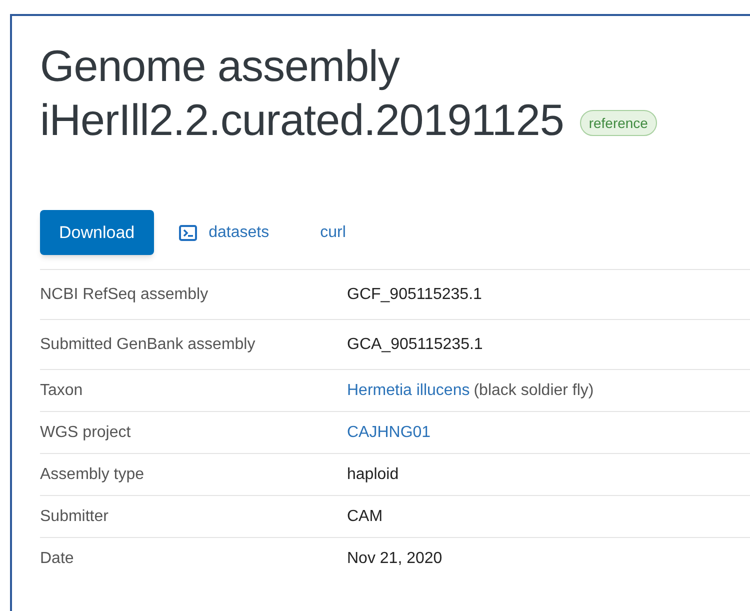  What do you see at coordinates (365, 516) in the screenshot?
I see `detail-value: CAM` at bounding box center [365, 516].